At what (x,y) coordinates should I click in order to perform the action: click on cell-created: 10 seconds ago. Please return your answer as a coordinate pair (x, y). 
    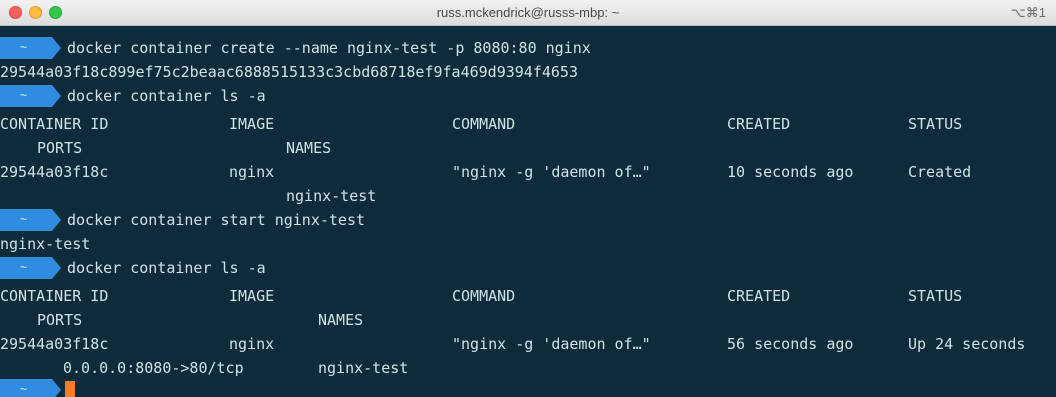
    Looking at the image, I should click on (790, 172).